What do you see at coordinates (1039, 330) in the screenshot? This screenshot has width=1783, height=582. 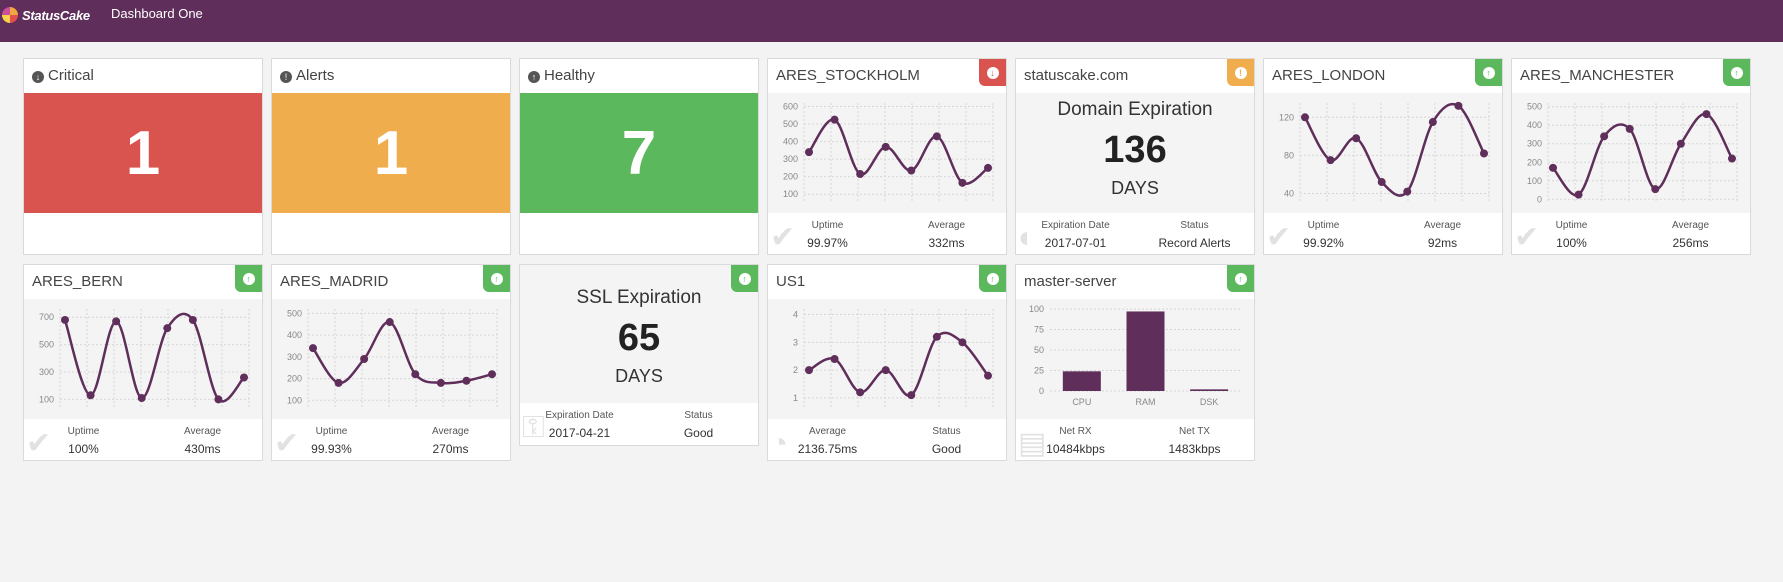 I see `y-tick-label: 75` at bounding box center [1039, 330].